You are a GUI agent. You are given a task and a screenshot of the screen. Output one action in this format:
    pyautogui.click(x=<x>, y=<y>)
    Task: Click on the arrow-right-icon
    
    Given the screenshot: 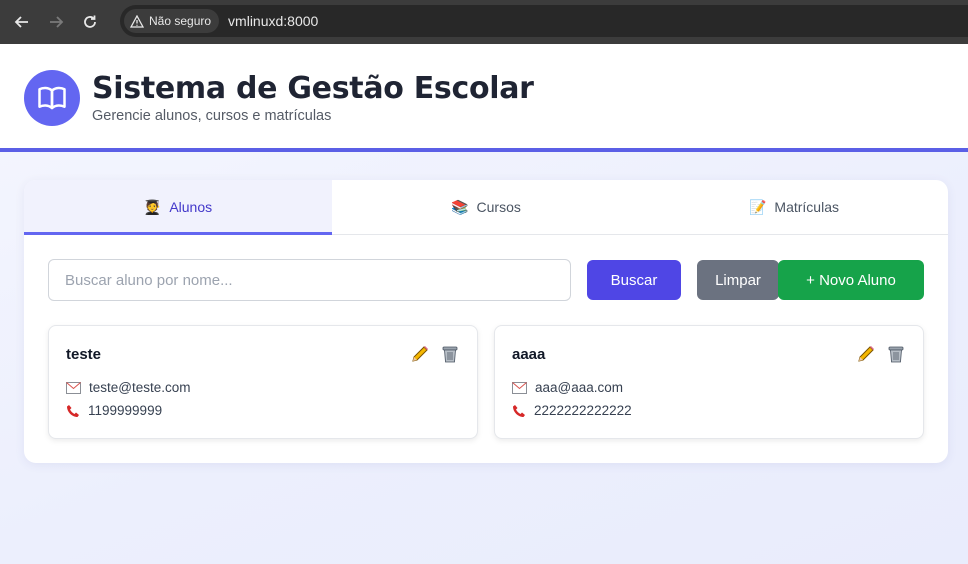 What is the action you would take?
    pyautogui.click(x=57, y=22)
    